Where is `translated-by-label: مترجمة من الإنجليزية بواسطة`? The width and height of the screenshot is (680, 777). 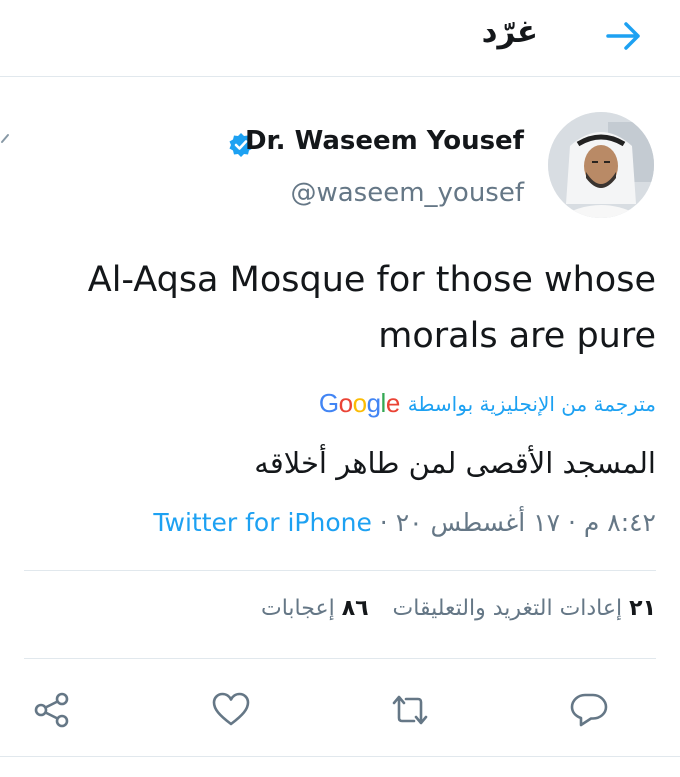 translated-by-label: مترجمة من الإنجليزية بواسطة is located at coordinates (531, 403).